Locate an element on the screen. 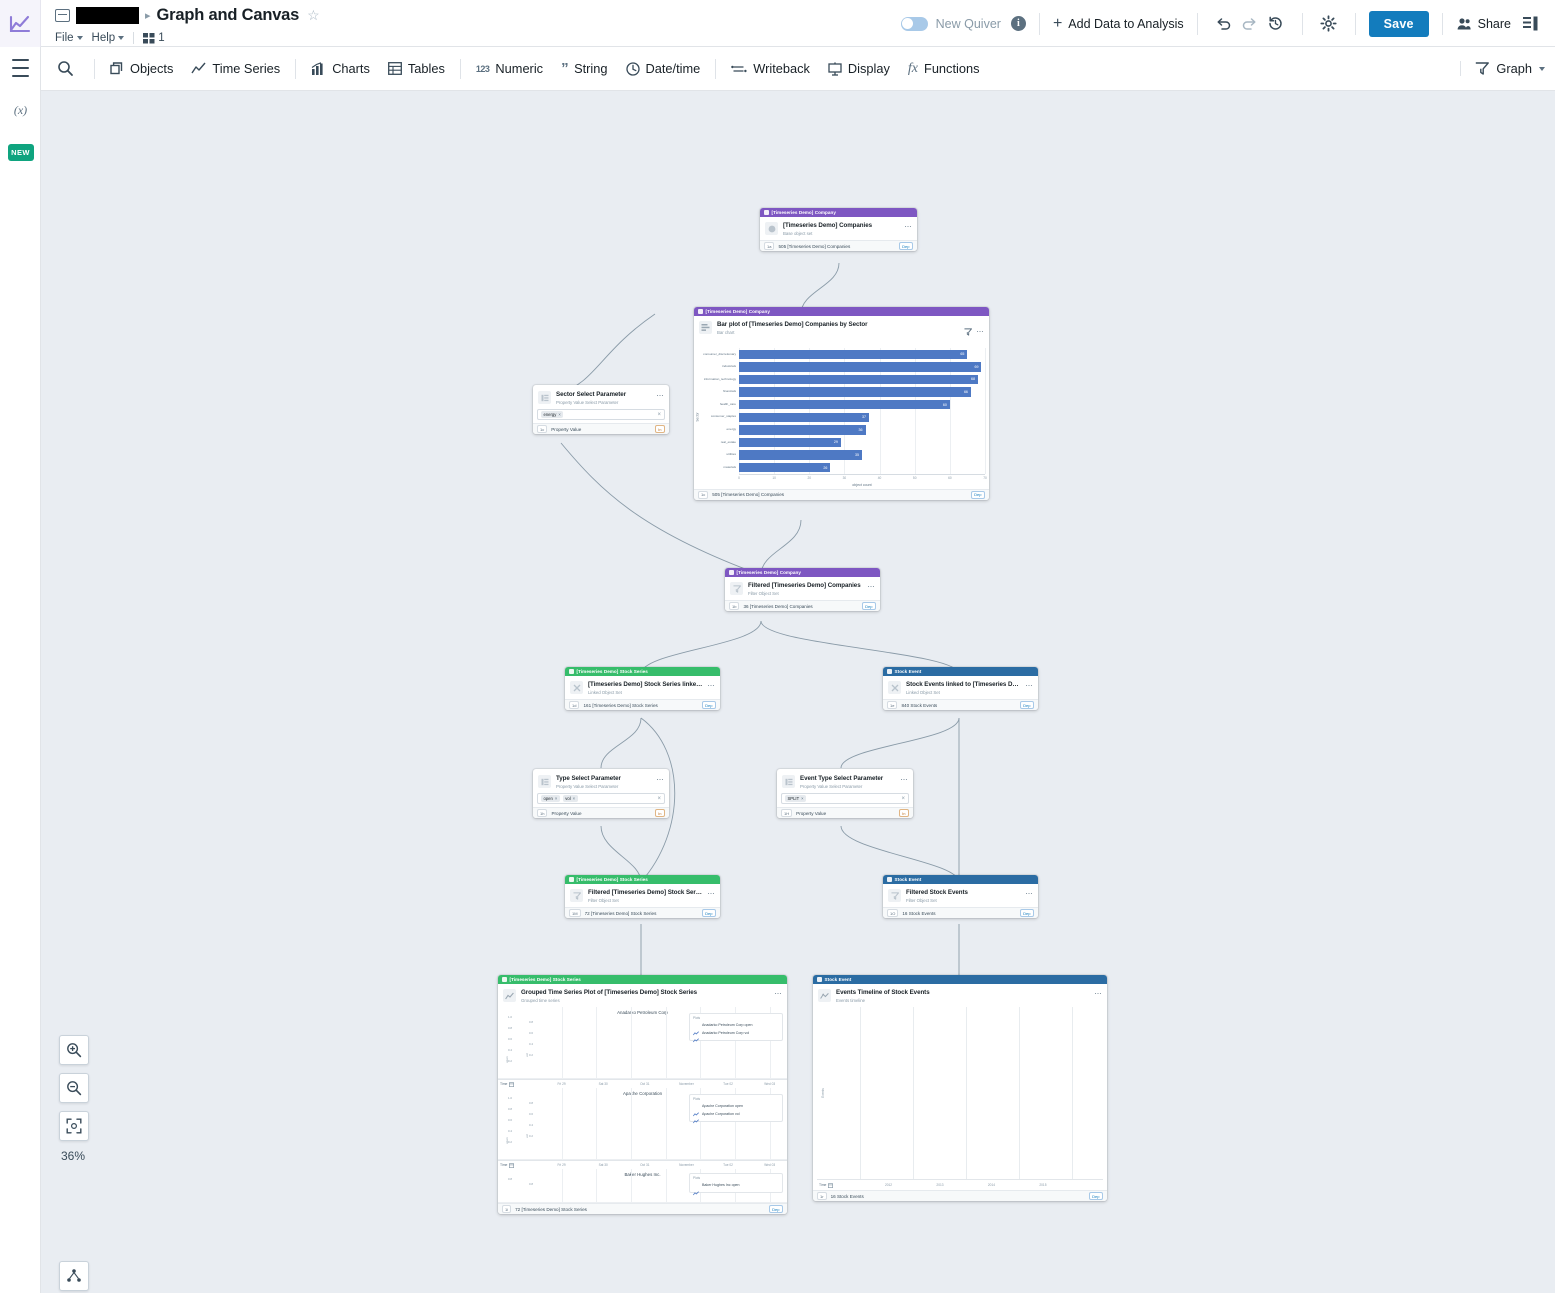 The image size is (1555, 1293). redo-icon is located at coordinates (1250, 24).